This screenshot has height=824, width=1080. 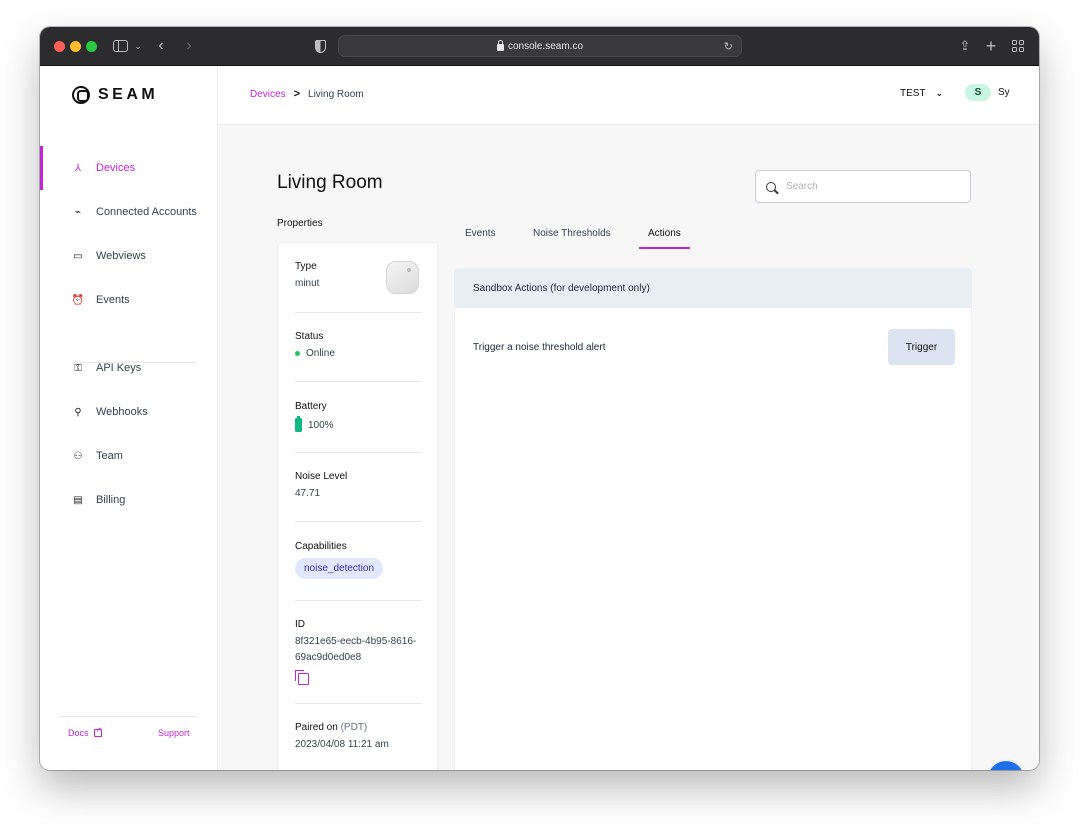 What do you see at coordinates (714, 347) in the screenshot?
I see `action-row: Trigger a noise threshold alert Trigger` at bounding box center [714, 347].